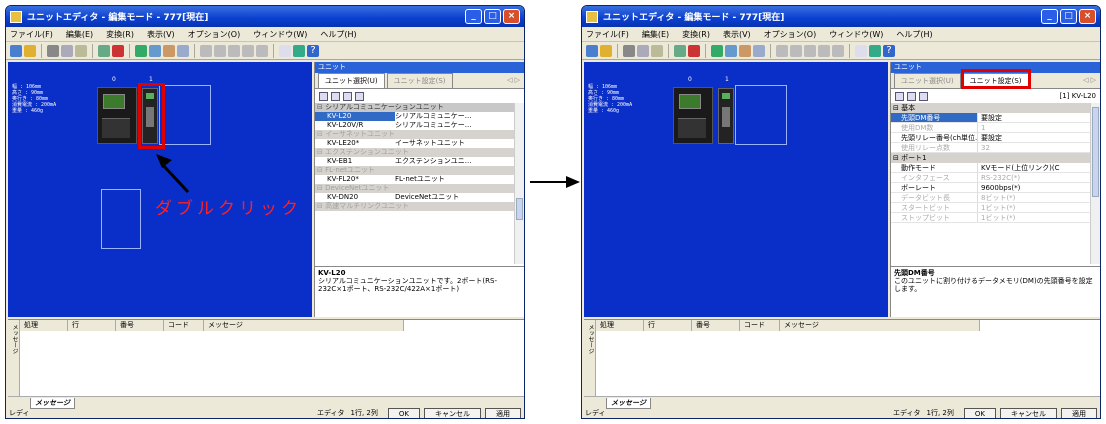 The width and height of the screenshot is (1106, 424). Describe the element at coordinates (473, 16) in the screenshot. I see `minimize-button: _` at that location.